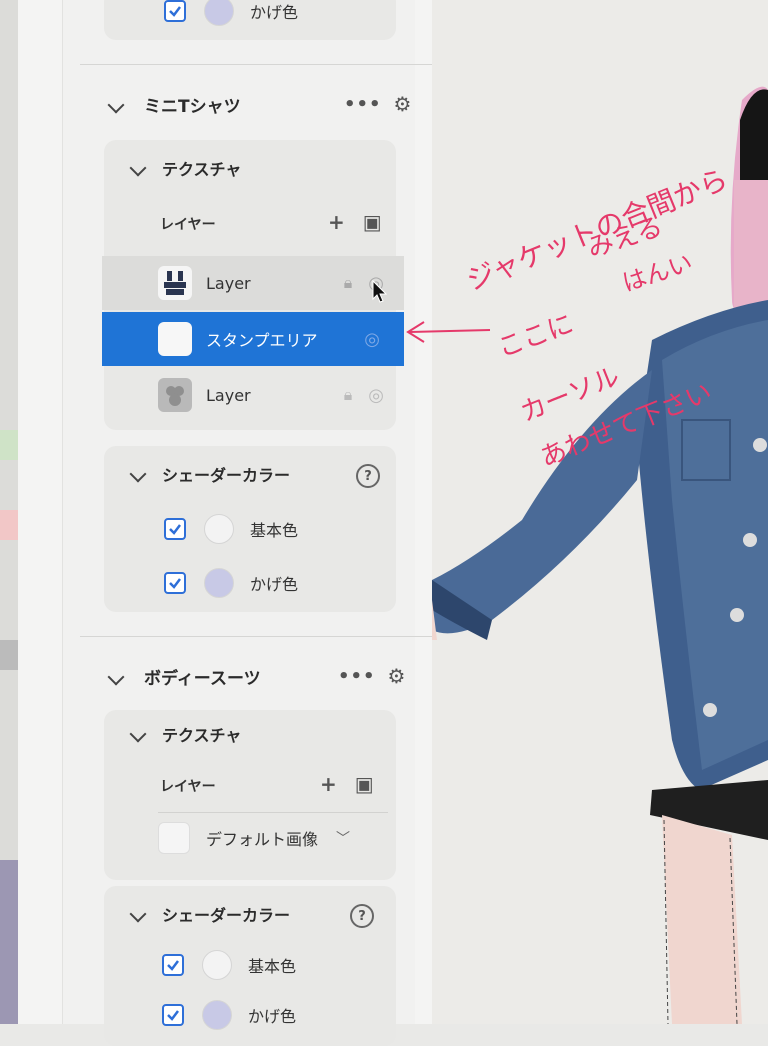  I want to click on layer-row-selected: スタンプエリア ◎, so click(253, 339).